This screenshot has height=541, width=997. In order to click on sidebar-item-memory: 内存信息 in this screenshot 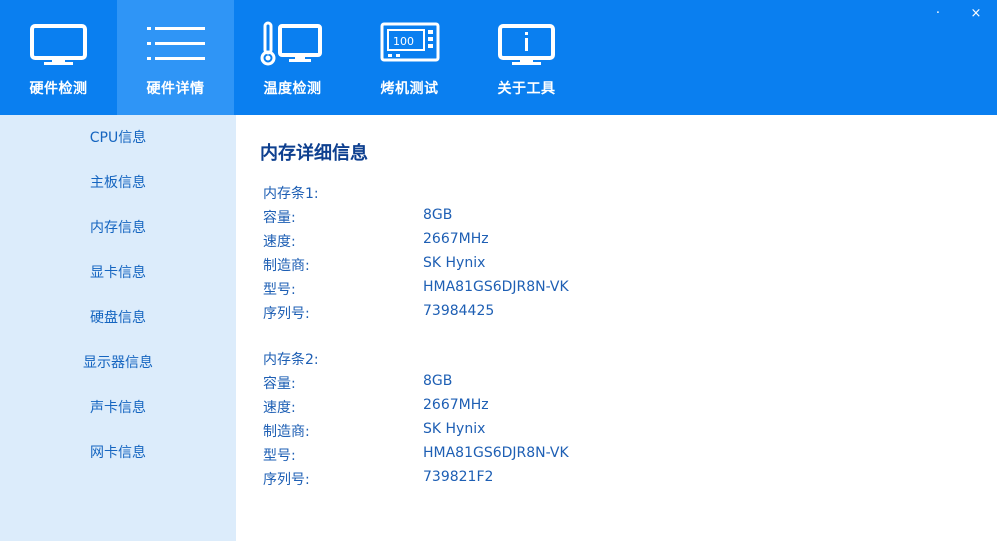, I will do `click(118, 228)`.